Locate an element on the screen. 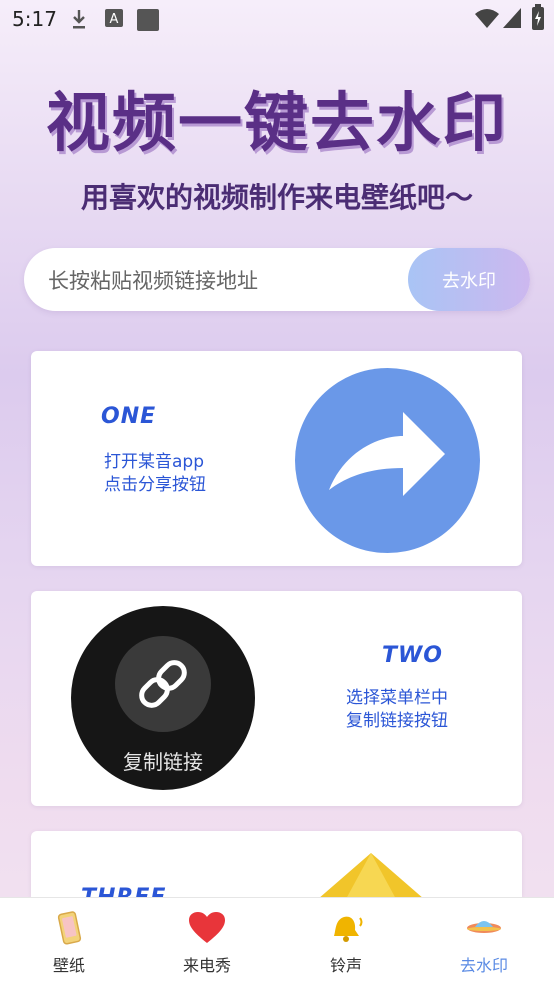 The width and height of the screenshot is (554, 985). nav-item-callshow: 来电秀 is located at coordinates (207, 941).